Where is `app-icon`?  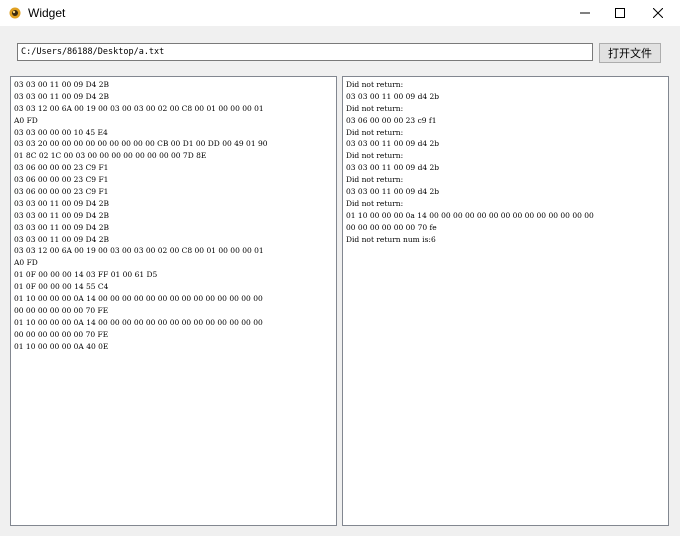 app-icon is located at coordinates (15, 13).